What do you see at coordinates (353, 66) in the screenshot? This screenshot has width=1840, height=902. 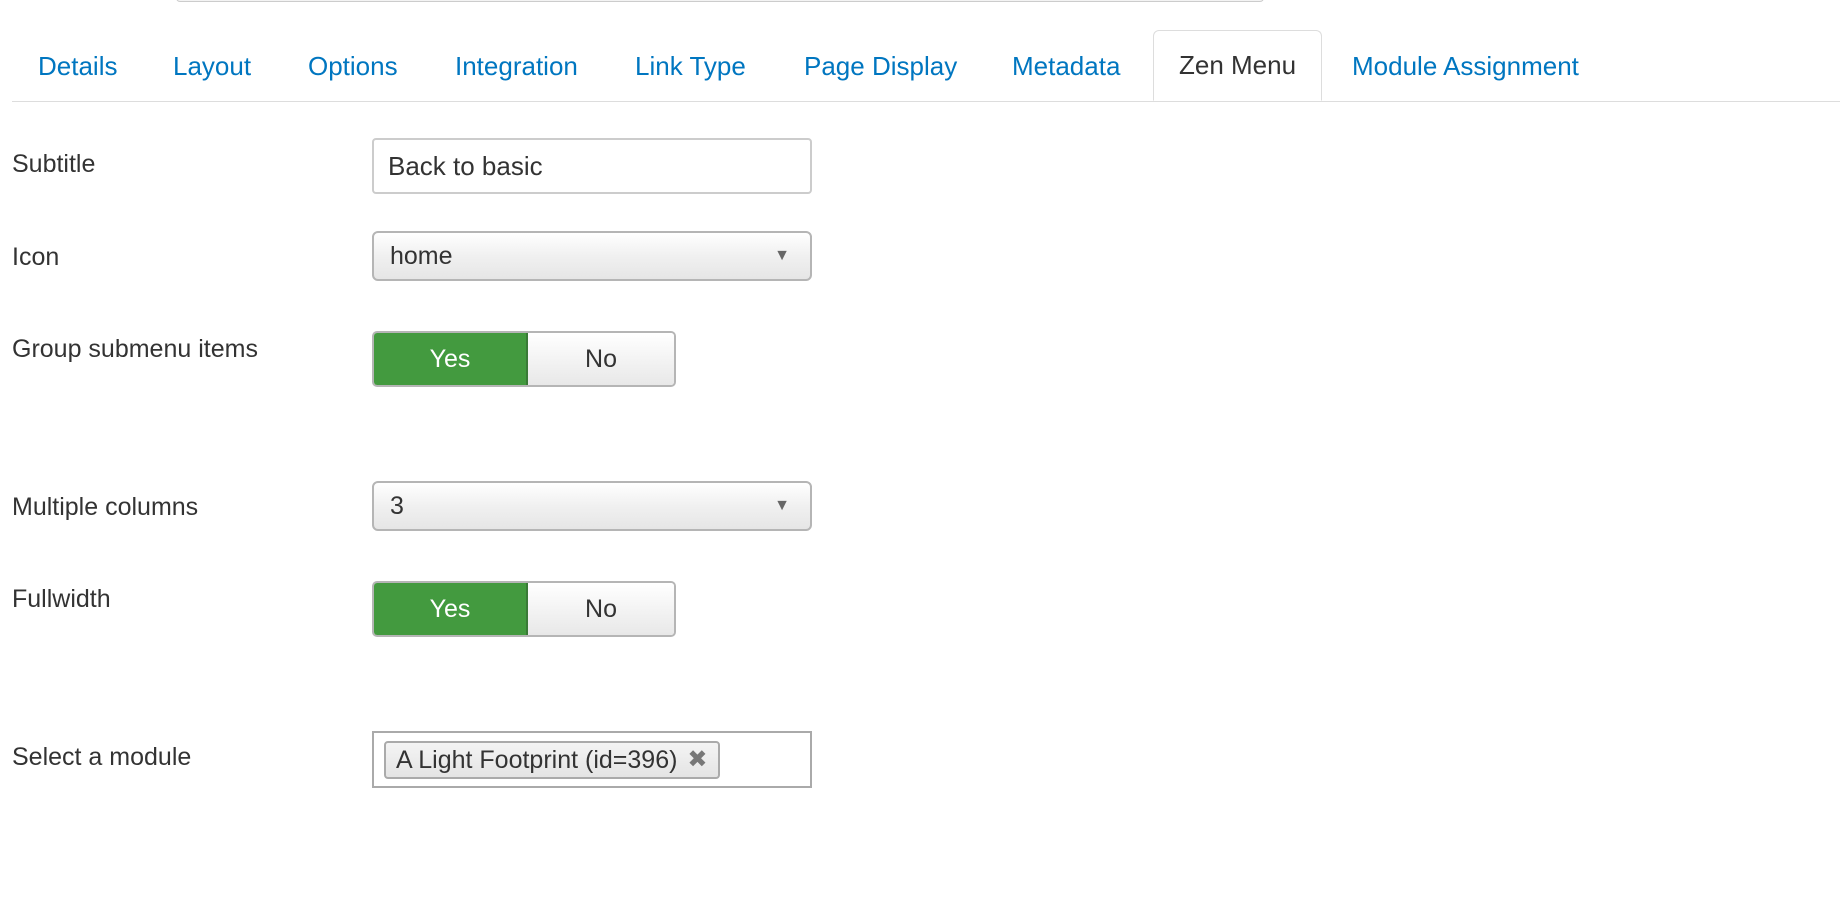 I see `tab-options: Options` at bounding box center [353, 66].